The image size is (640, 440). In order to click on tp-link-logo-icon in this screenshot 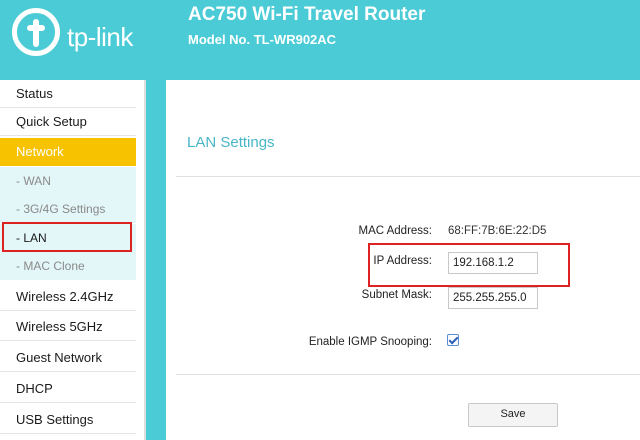, I will do `click(36, 32)`.